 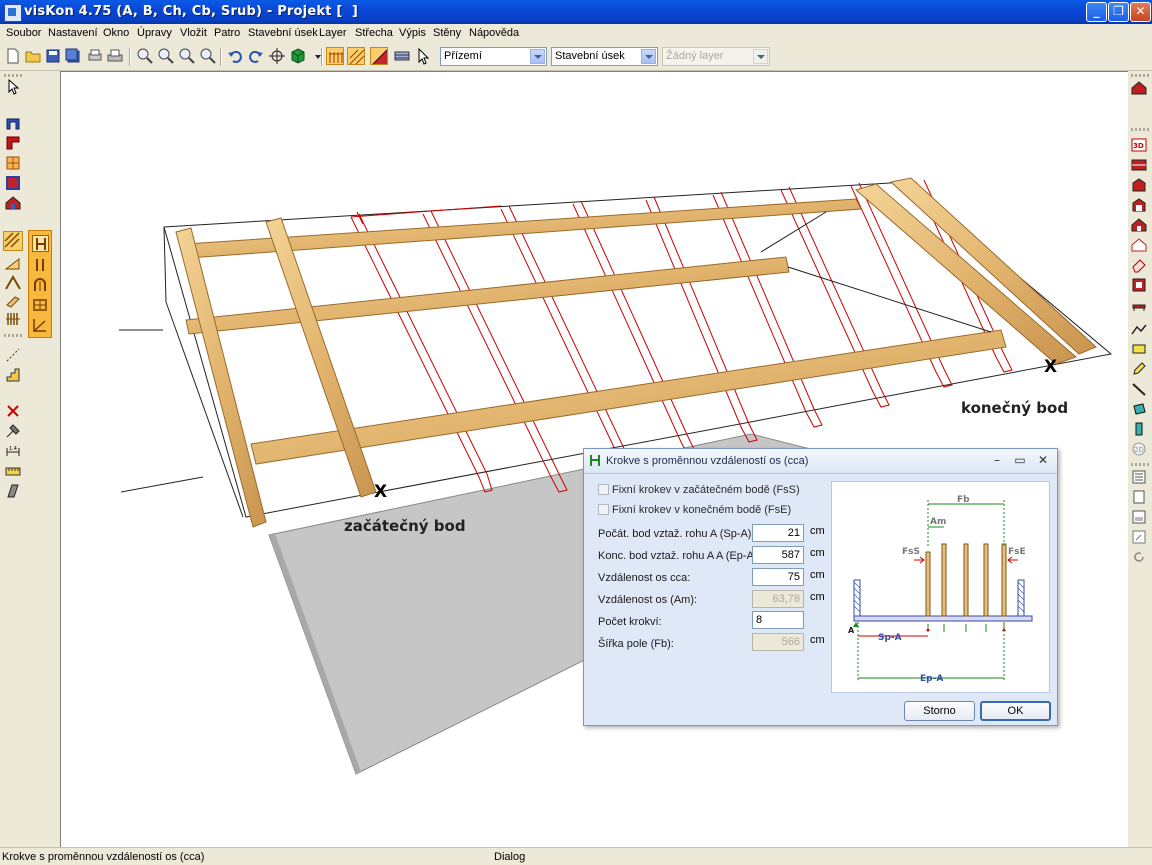 I want to click on dialog-close-button: ✕, so click(x=1043, y=460).